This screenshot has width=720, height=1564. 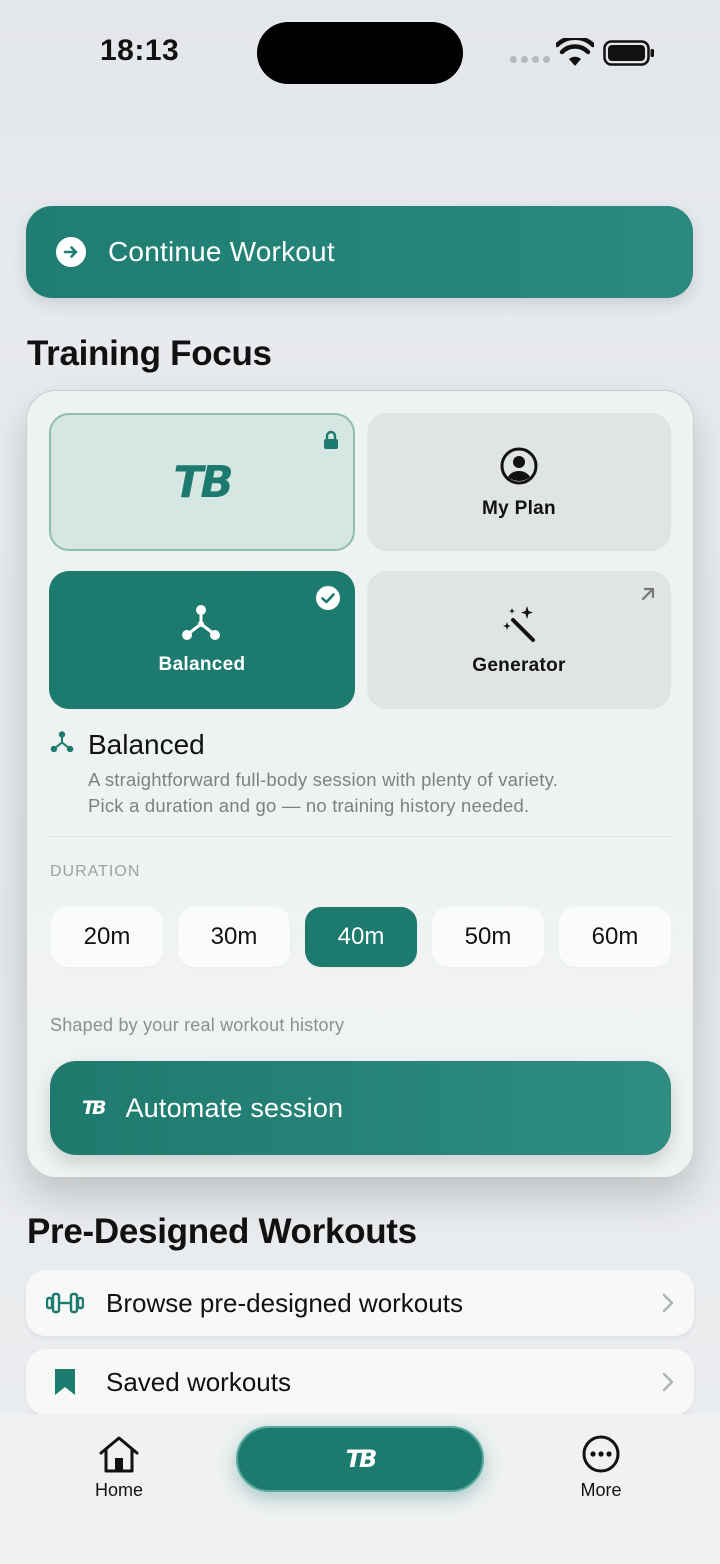 I want to click on tb-logo: TB, so click(x=203, y=482).